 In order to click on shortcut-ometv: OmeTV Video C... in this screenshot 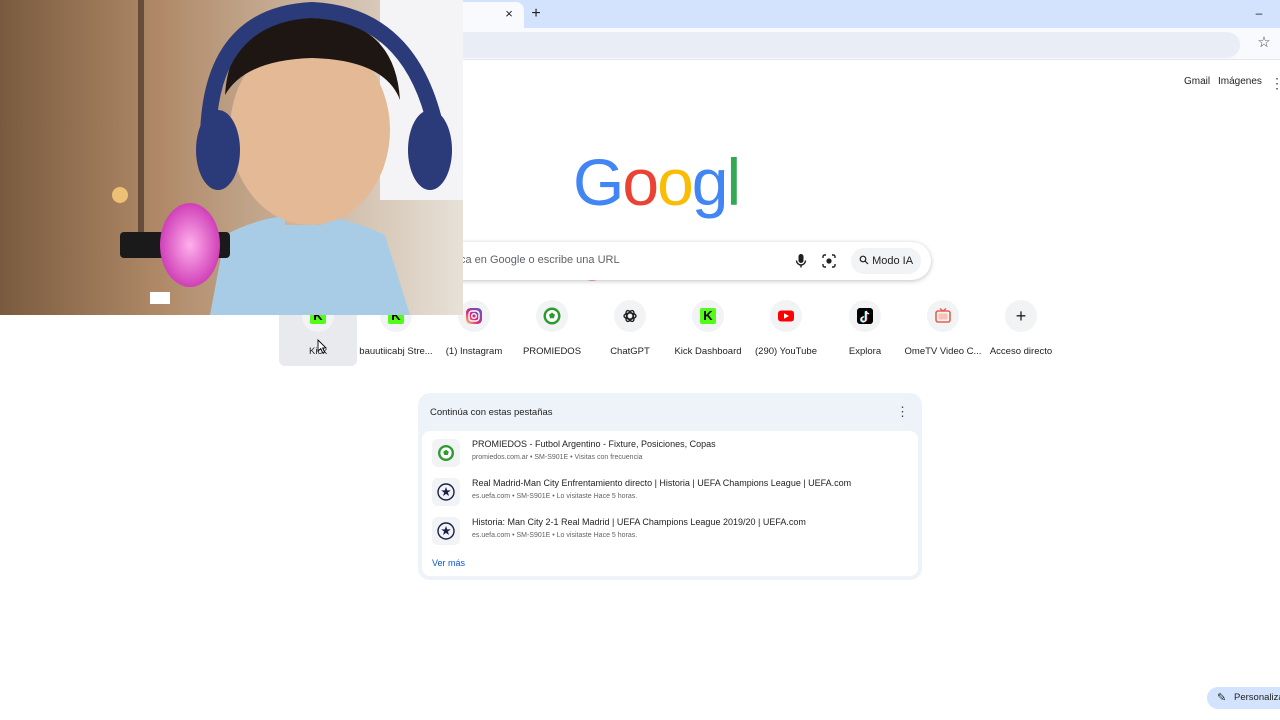, I will do `click(943, 332)`.